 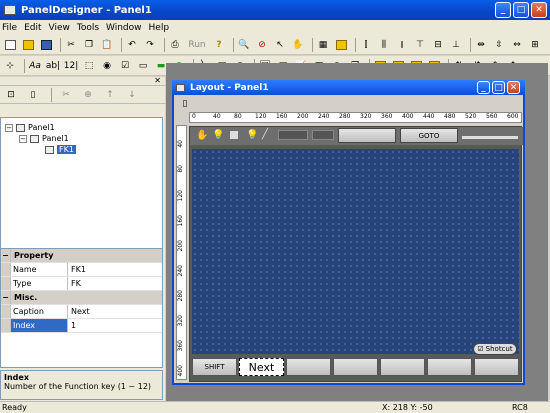 I want to click on property-row-selected: Index 1, so click(x=81, y=326).